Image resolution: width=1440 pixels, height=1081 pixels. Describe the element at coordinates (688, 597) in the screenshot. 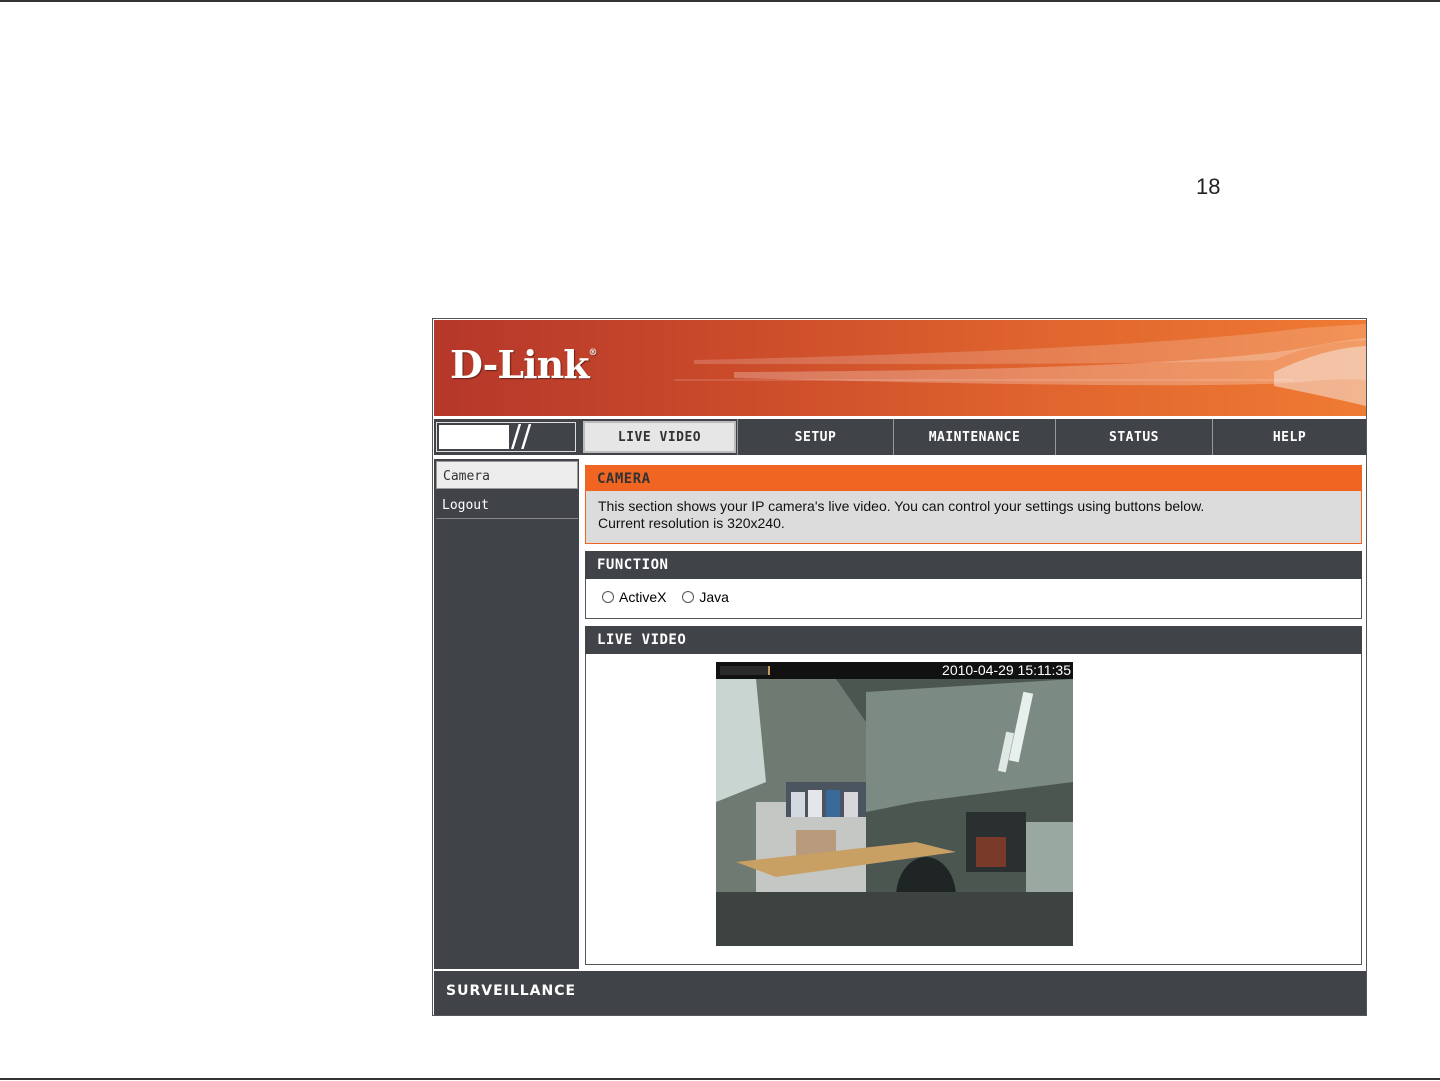

I see `radio-java-circle` at that location.